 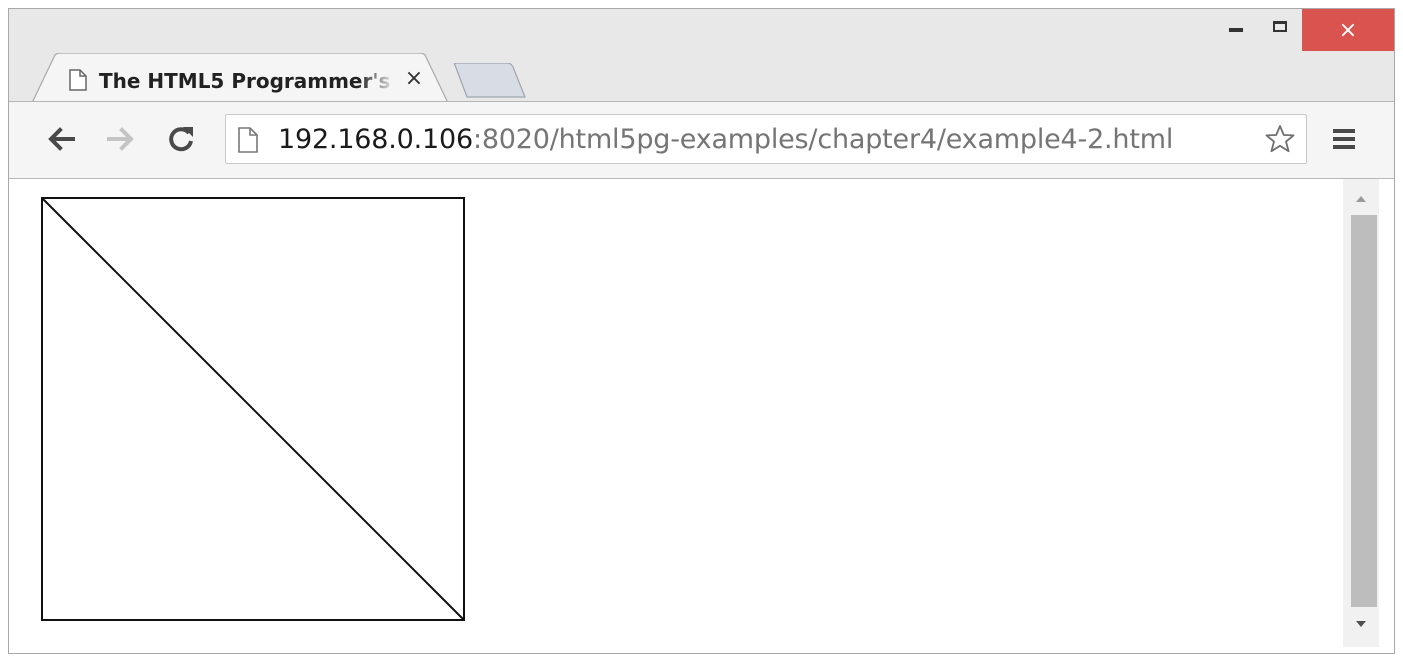 What do you see at coordinates (248, 142) in the screenshot?
I see `page-icon` at bounding box center [248, 142].